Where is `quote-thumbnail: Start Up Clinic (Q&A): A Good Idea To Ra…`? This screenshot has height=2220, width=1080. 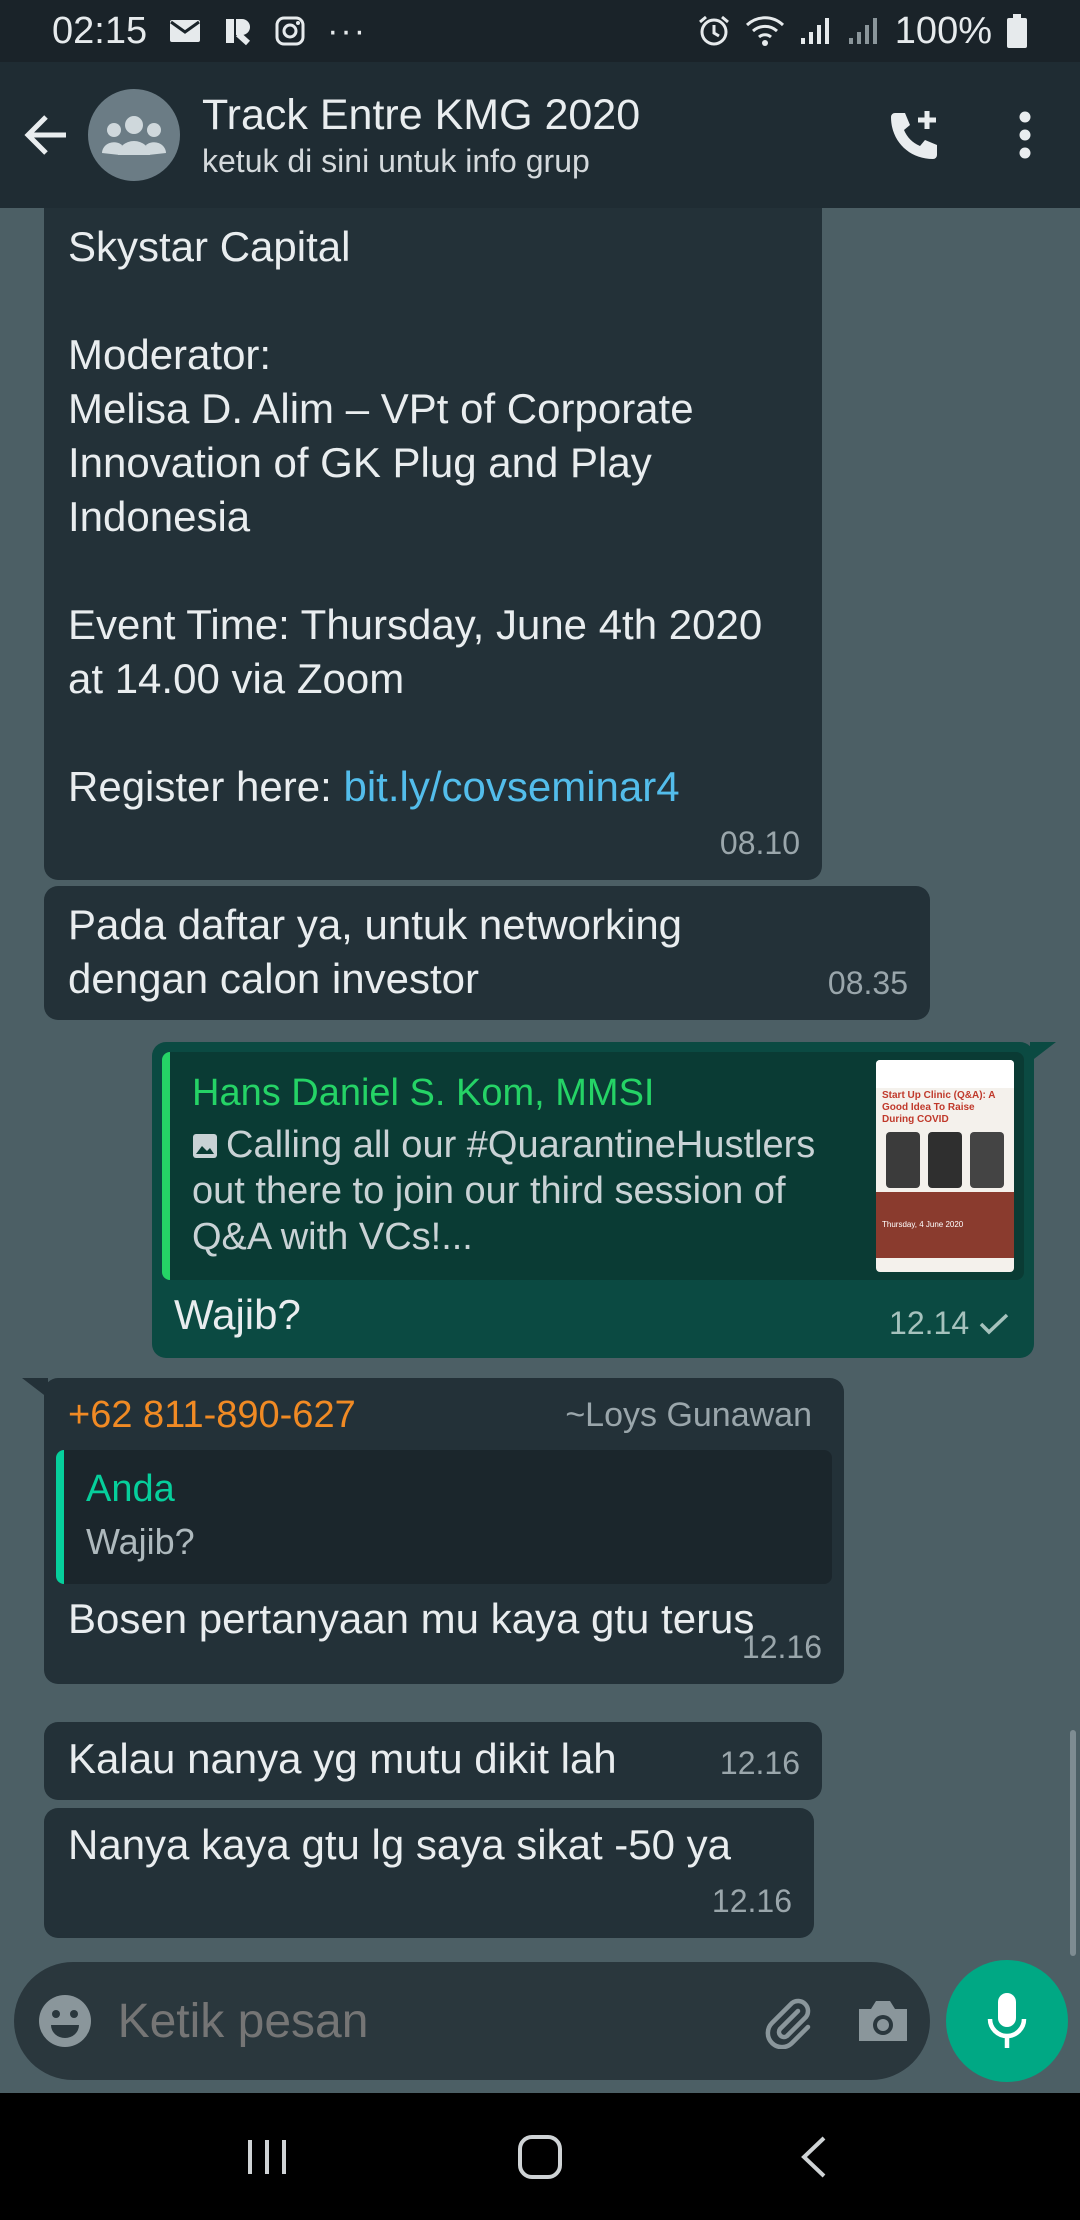
quote-thumbnail: Start Up Clinic (Q&A): A Good Idea To Ra… is located at coordinates (945, 1166).